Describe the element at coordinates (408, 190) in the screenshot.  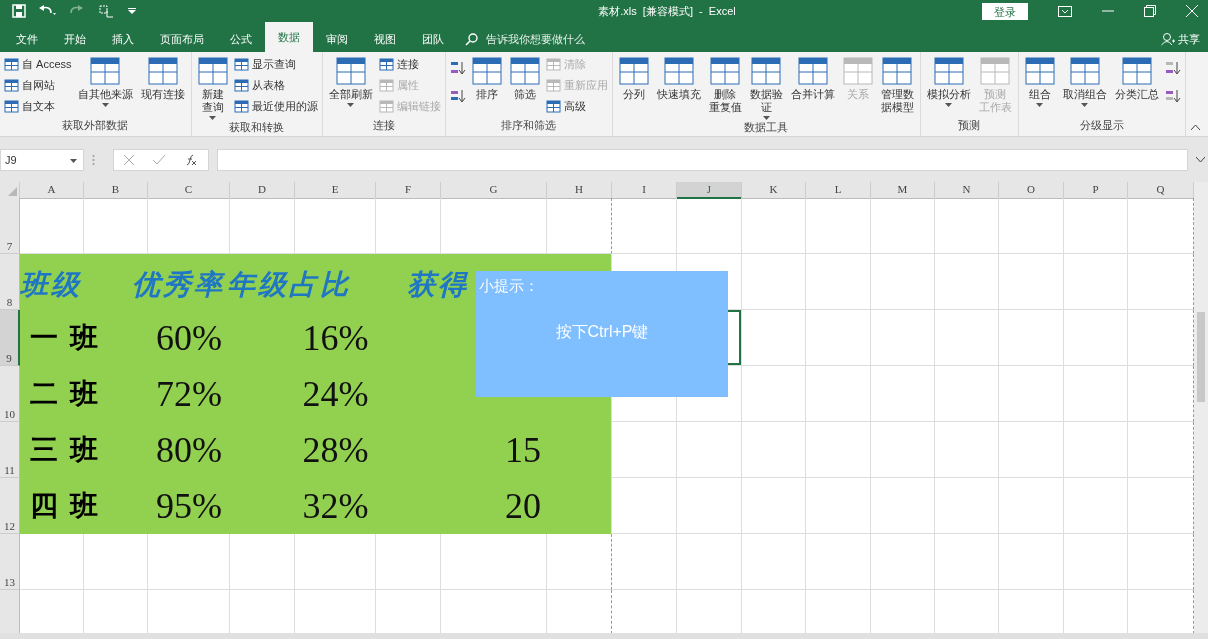
I see `column-header: F` at that location.